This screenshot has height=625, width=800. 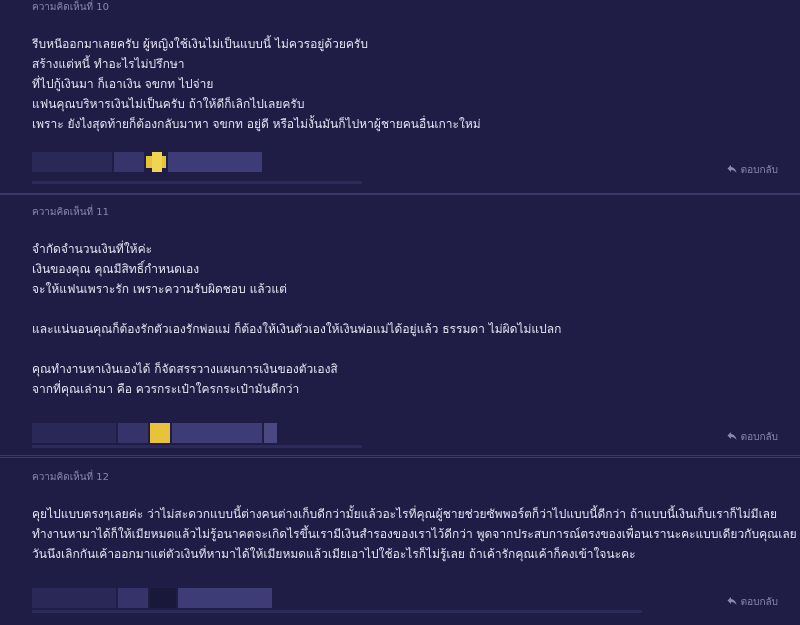 I want to click on comment-line: ที่ไปกู้เงินมา ก็เอาเงิน จขกท ไปจ่าย, so click(x=123, y=84).